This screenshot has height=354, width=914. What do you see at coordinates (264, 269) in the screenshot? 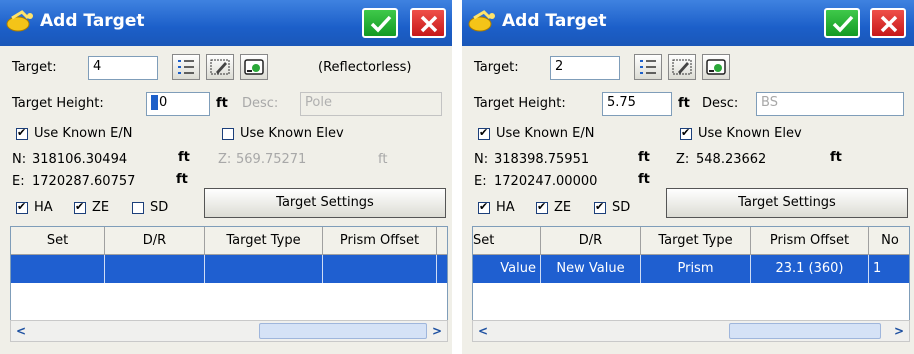
I see `cell-target-type` at bounding box center [264, 269].